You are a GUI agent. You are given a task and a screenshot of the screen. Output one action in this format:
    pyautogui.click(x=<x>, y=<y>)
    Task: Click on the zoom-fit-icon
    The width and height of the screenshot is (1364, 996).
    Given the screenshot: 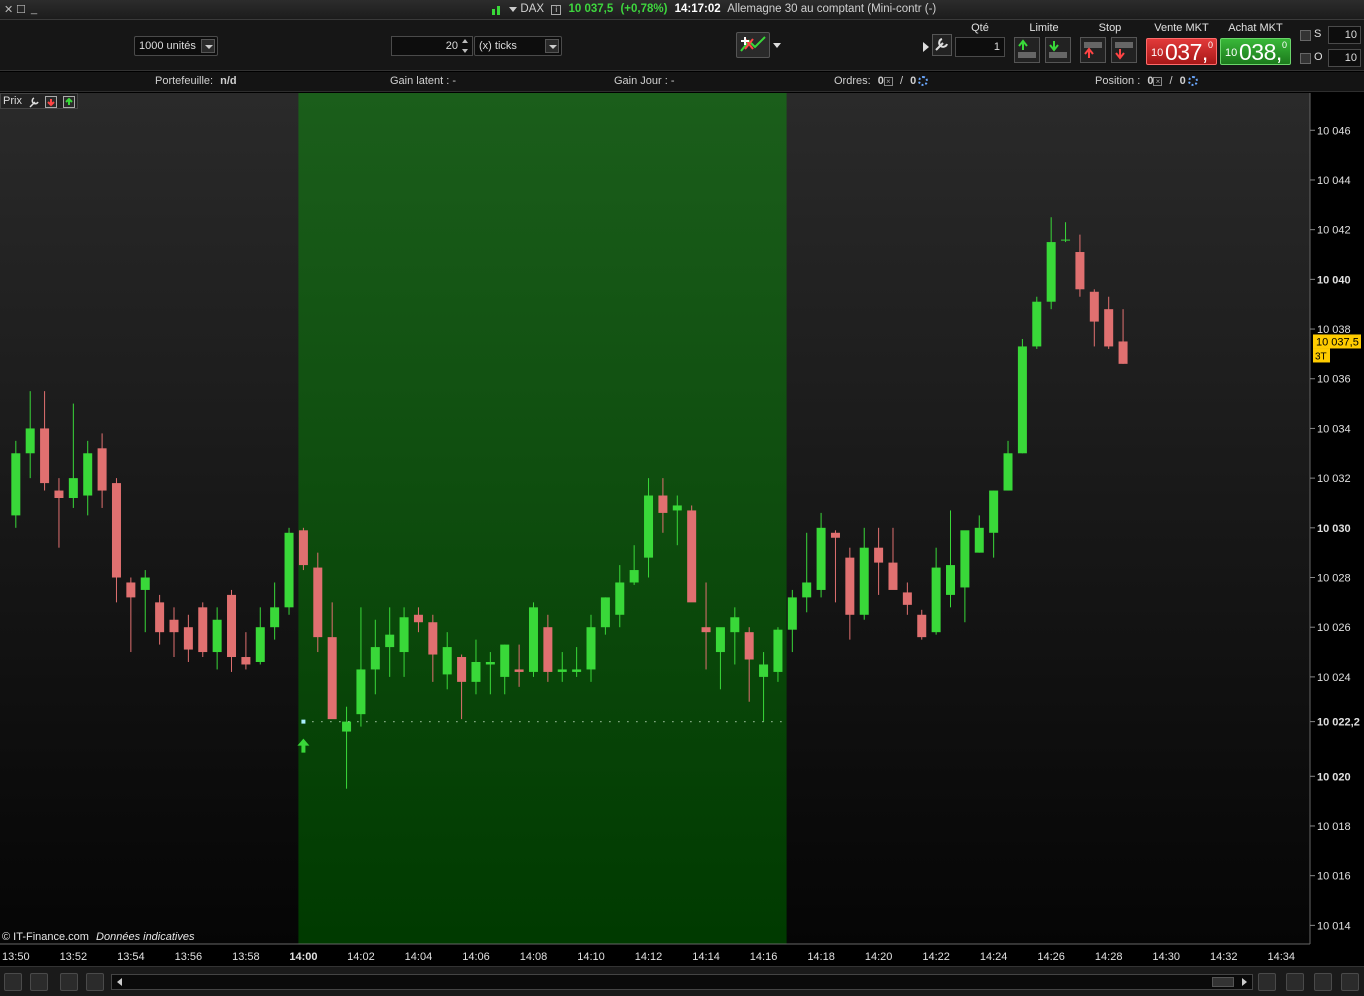 What is the action you would take?
    pyautogui.click(x=1295, y=982)
    